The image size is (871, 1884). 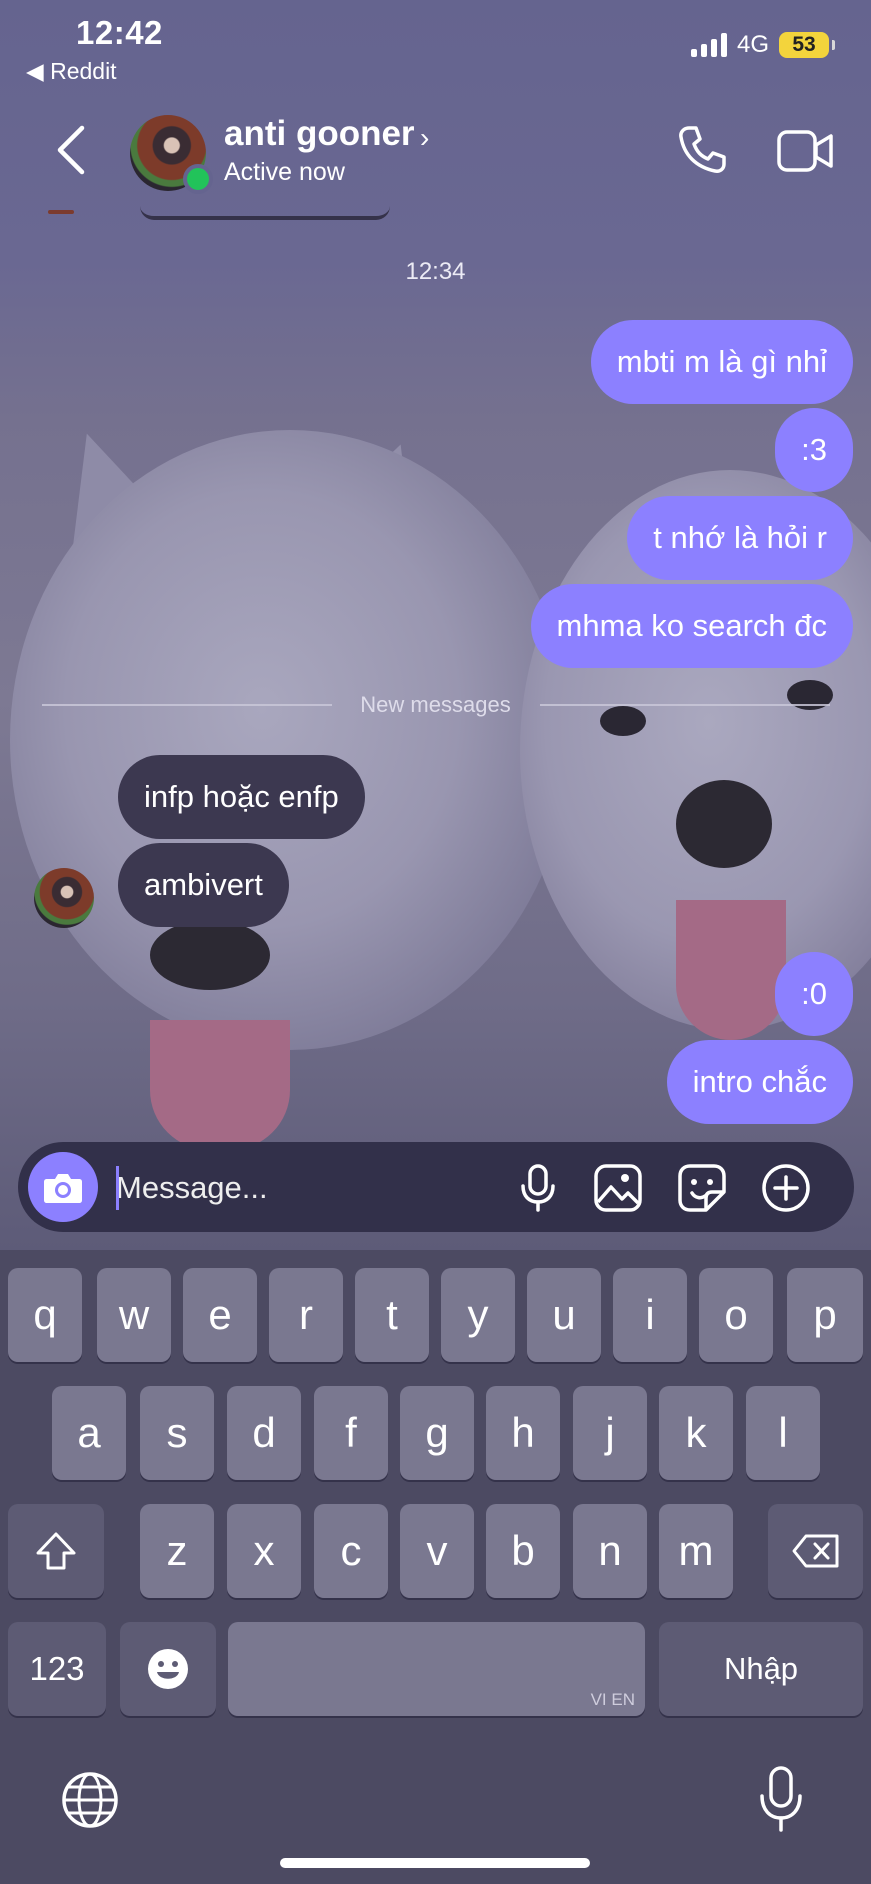 What do you see at coordinates (618, 1188) in the screenshot?
I see `gallery-icon` at bounding box center [618, 1188].